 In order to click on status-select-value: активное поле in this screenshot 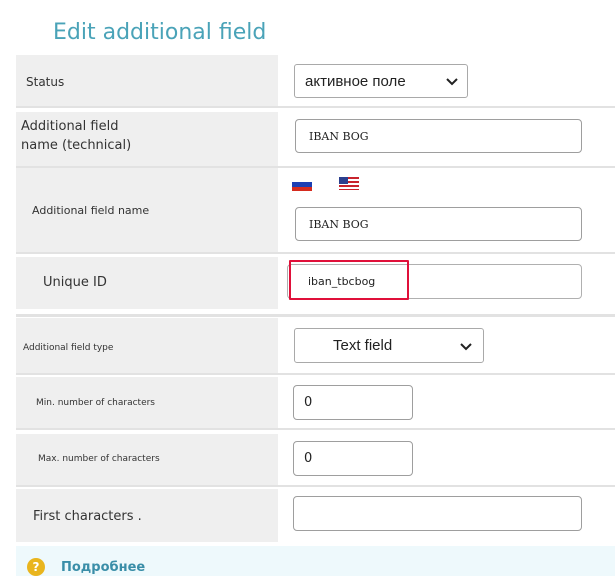, I will do `click(355, 81)`.